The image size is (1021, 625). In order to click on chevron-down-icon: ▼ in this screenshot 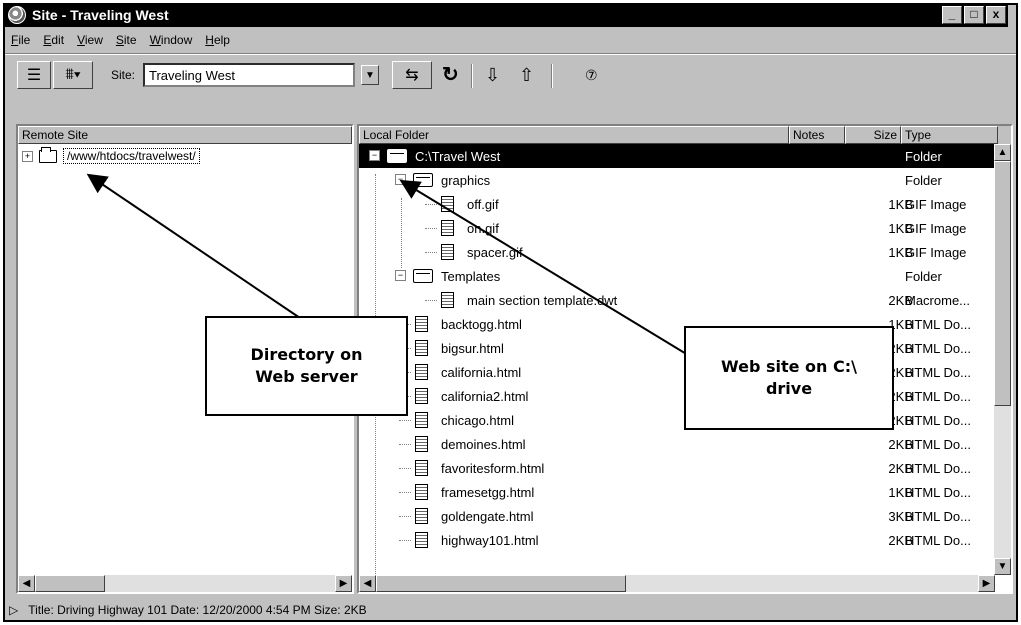, I will do `click(370, 75)`.